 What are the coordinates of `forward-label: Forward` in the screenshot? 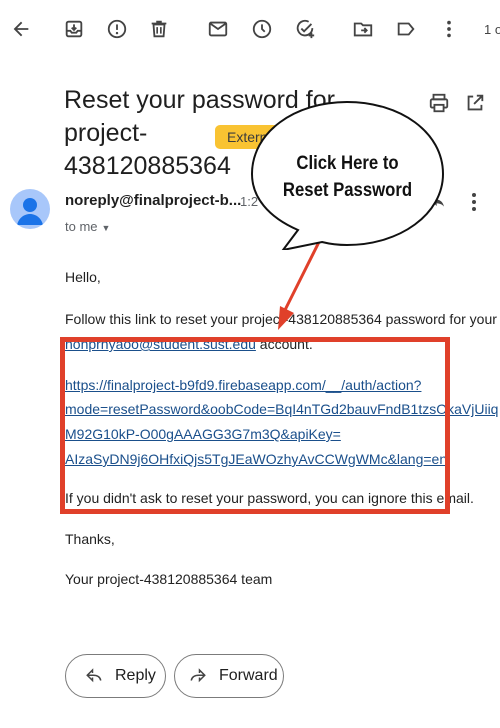 It's located at (248, 675).